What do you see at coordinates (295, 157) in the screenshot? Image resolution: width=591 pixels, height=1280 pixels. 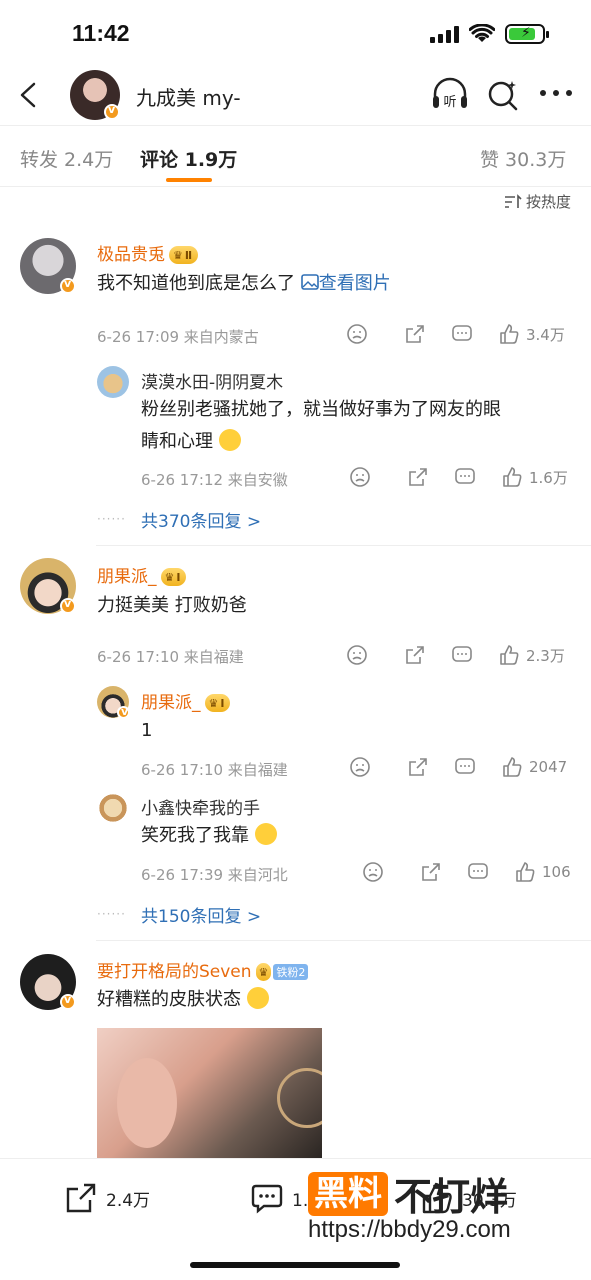 I see `tab-bar: 转发 2.4万 评论 1.9万 赞 30.3万` at bounding box center [295, 157].